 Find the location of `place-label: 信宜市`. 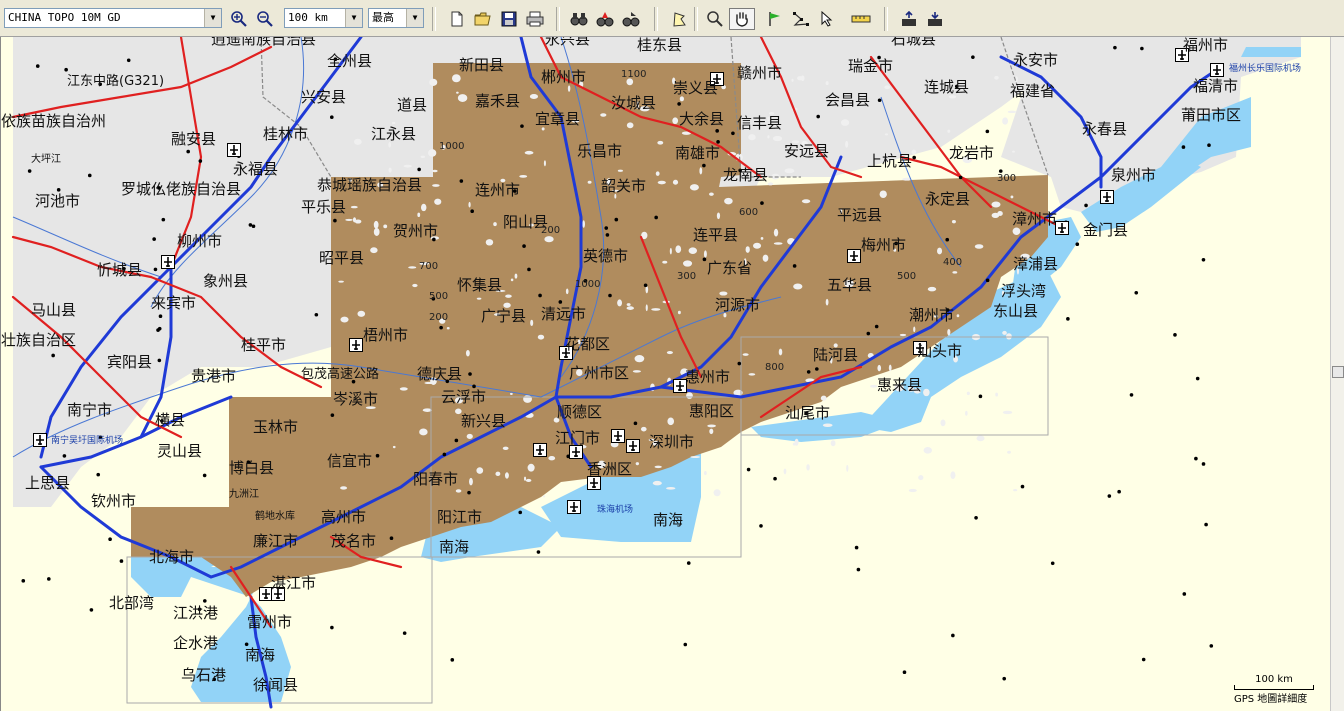

place-label: 信宜市 is located at coordinates (350, 461).